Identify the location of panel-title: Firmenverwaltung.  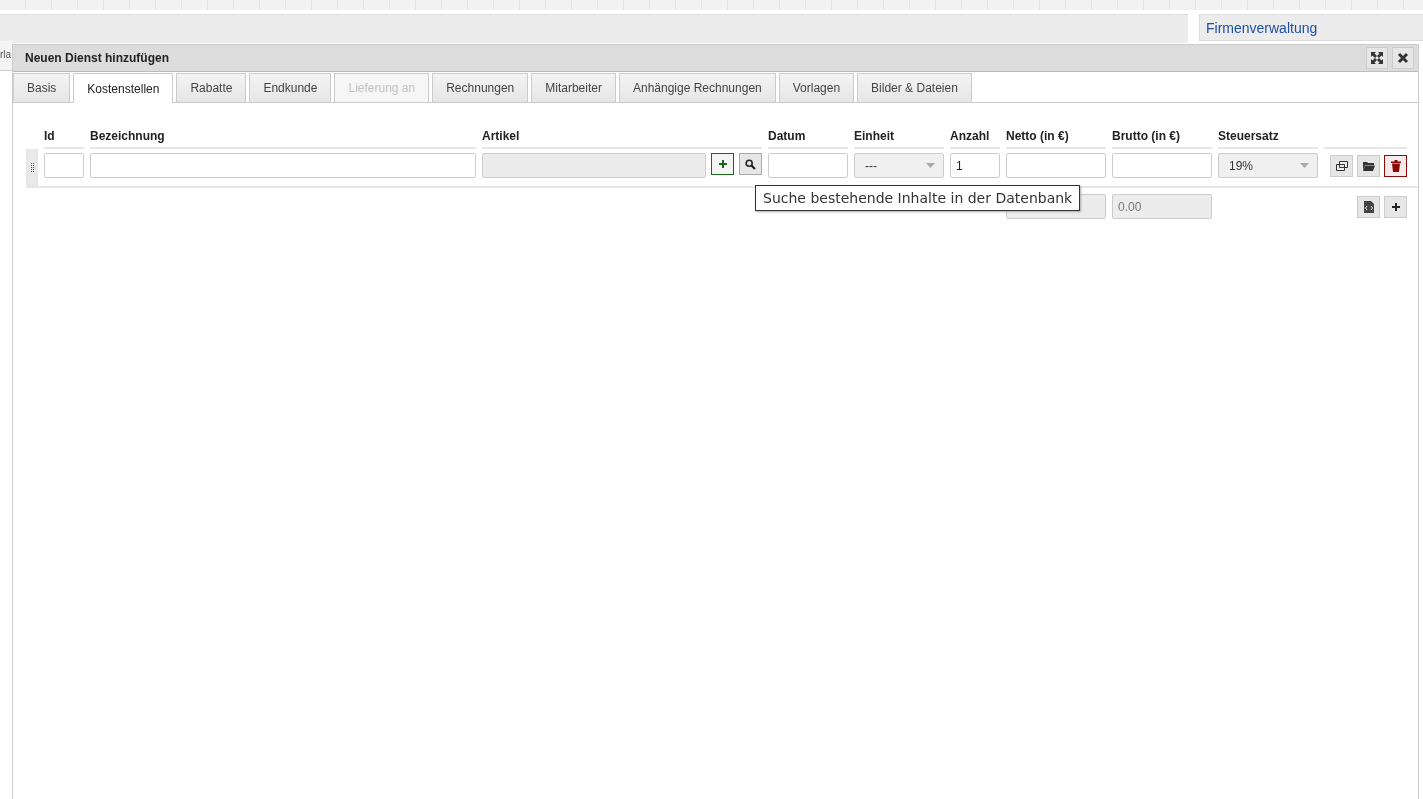
(1262, 28).